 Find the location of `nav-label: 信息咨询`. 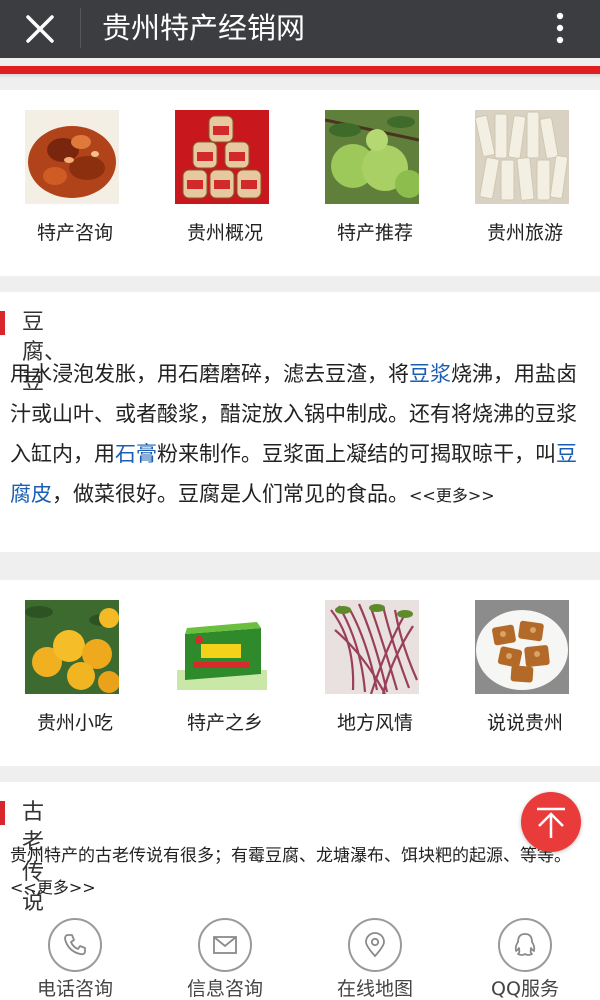

nav-label: 信息咨询 is located at coordinates (224, 989).